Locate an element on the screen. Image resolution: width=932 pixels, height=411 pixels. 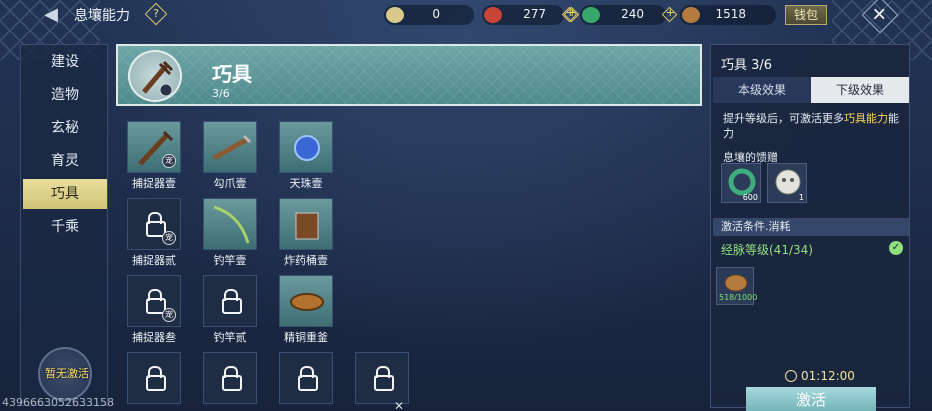
activate-button: 激活 is located at coordinates (811, 399).